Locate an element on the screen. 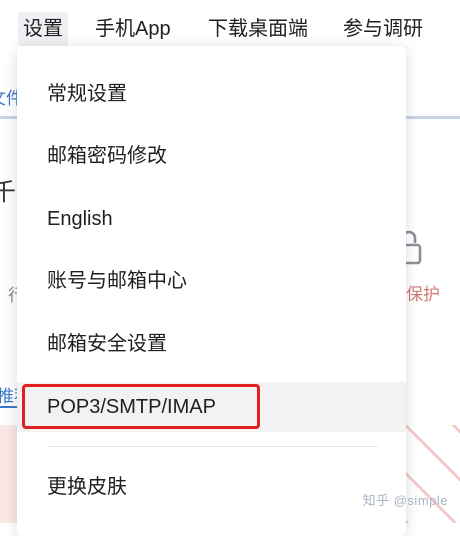  menu-english: English is located at coordinates (211, 219).